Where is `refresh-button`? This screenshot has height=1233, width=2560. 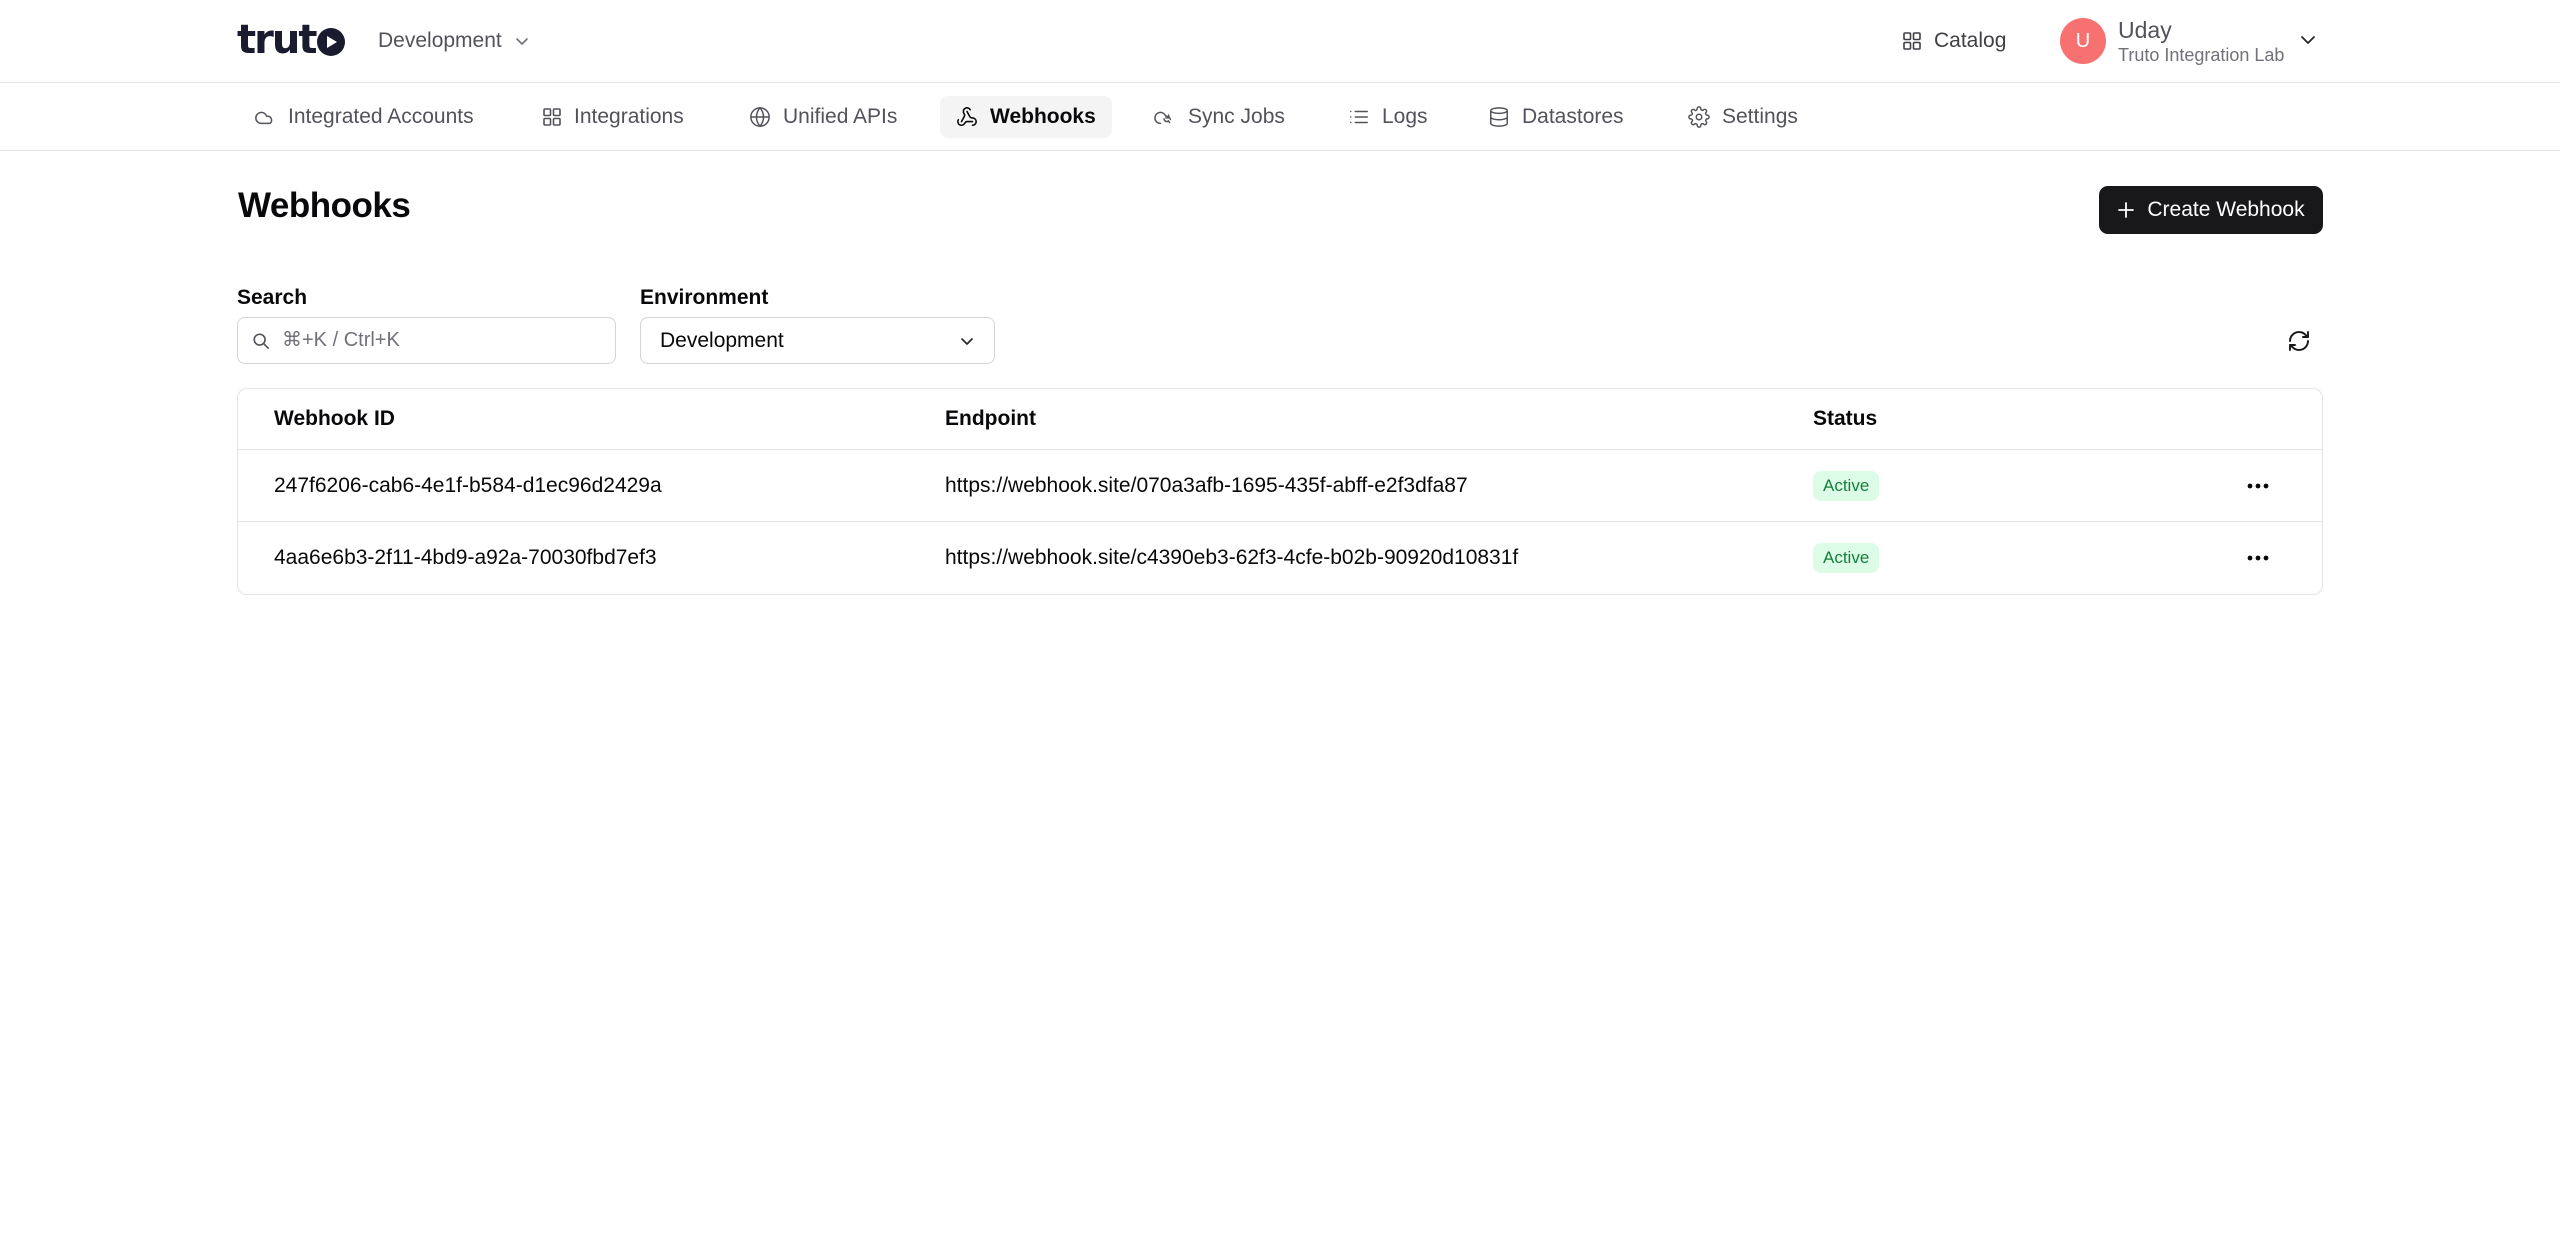
refresh-button is located at coordinates (2299, 341).